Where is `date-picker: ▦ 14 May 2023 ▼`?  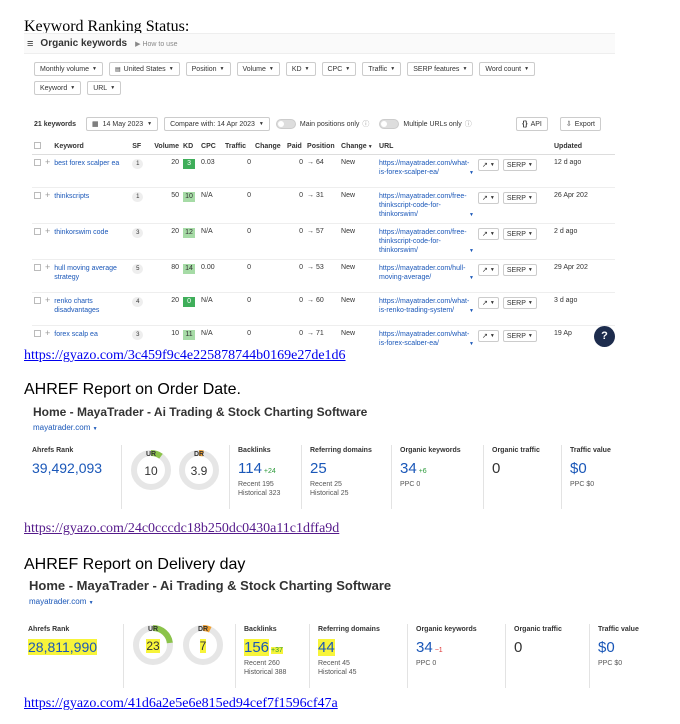
date-picker: ▦ 14 May 2023 ▼ is located at coordinates (122, 124).